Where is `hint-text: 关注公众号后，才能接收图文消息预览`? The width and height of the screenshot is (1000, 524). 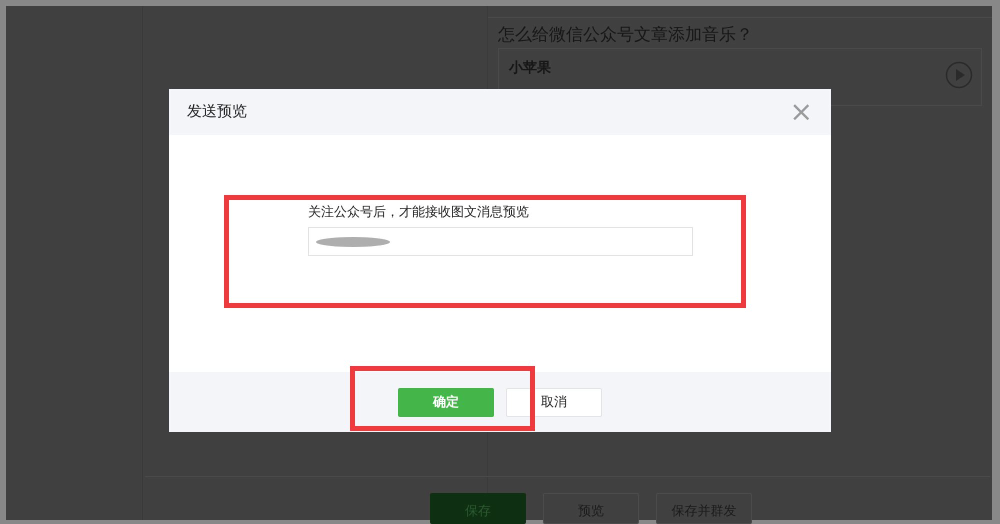
hint-text: 关注公众号后，才能接收图文消息预览 is located at coordinates (418, 211).